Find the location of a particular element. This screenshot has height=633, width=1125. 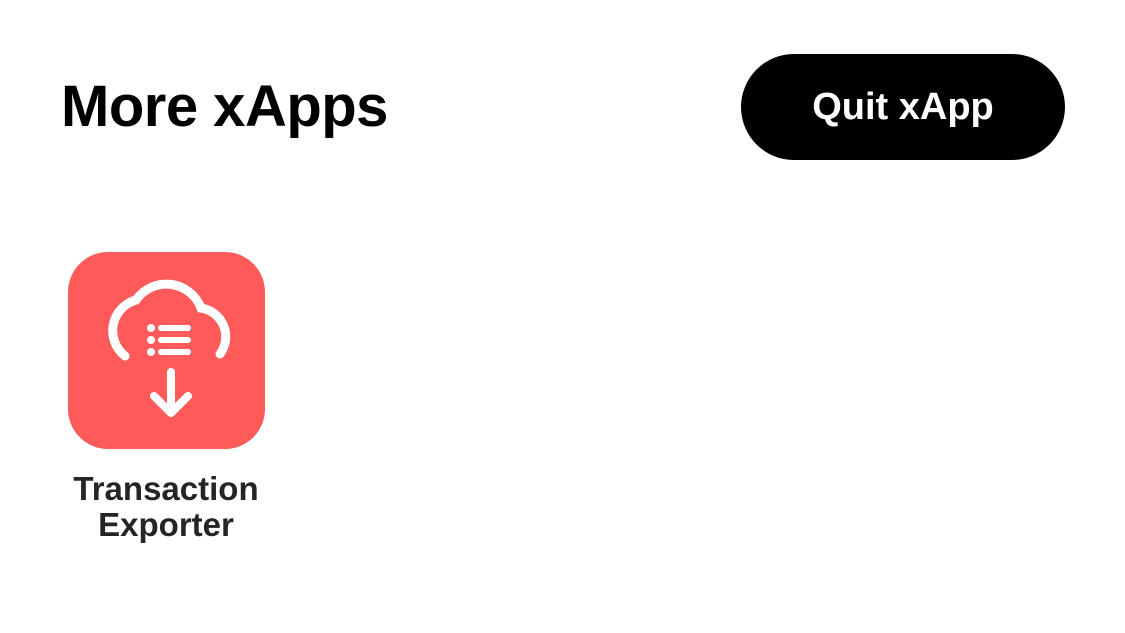

app-tile-transaction-exporter: Transaction Exporter is located at coordinates (166, 397).